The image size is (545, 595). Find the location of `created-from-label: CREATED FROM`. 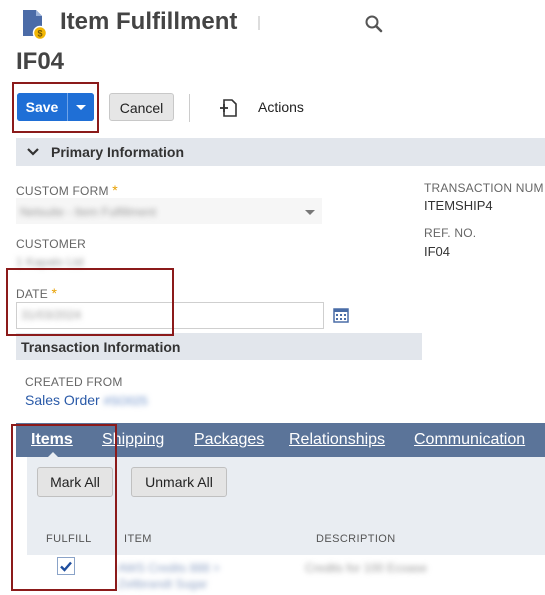

created-from-label: CREATED FROM is located at coordinates (74, 382).